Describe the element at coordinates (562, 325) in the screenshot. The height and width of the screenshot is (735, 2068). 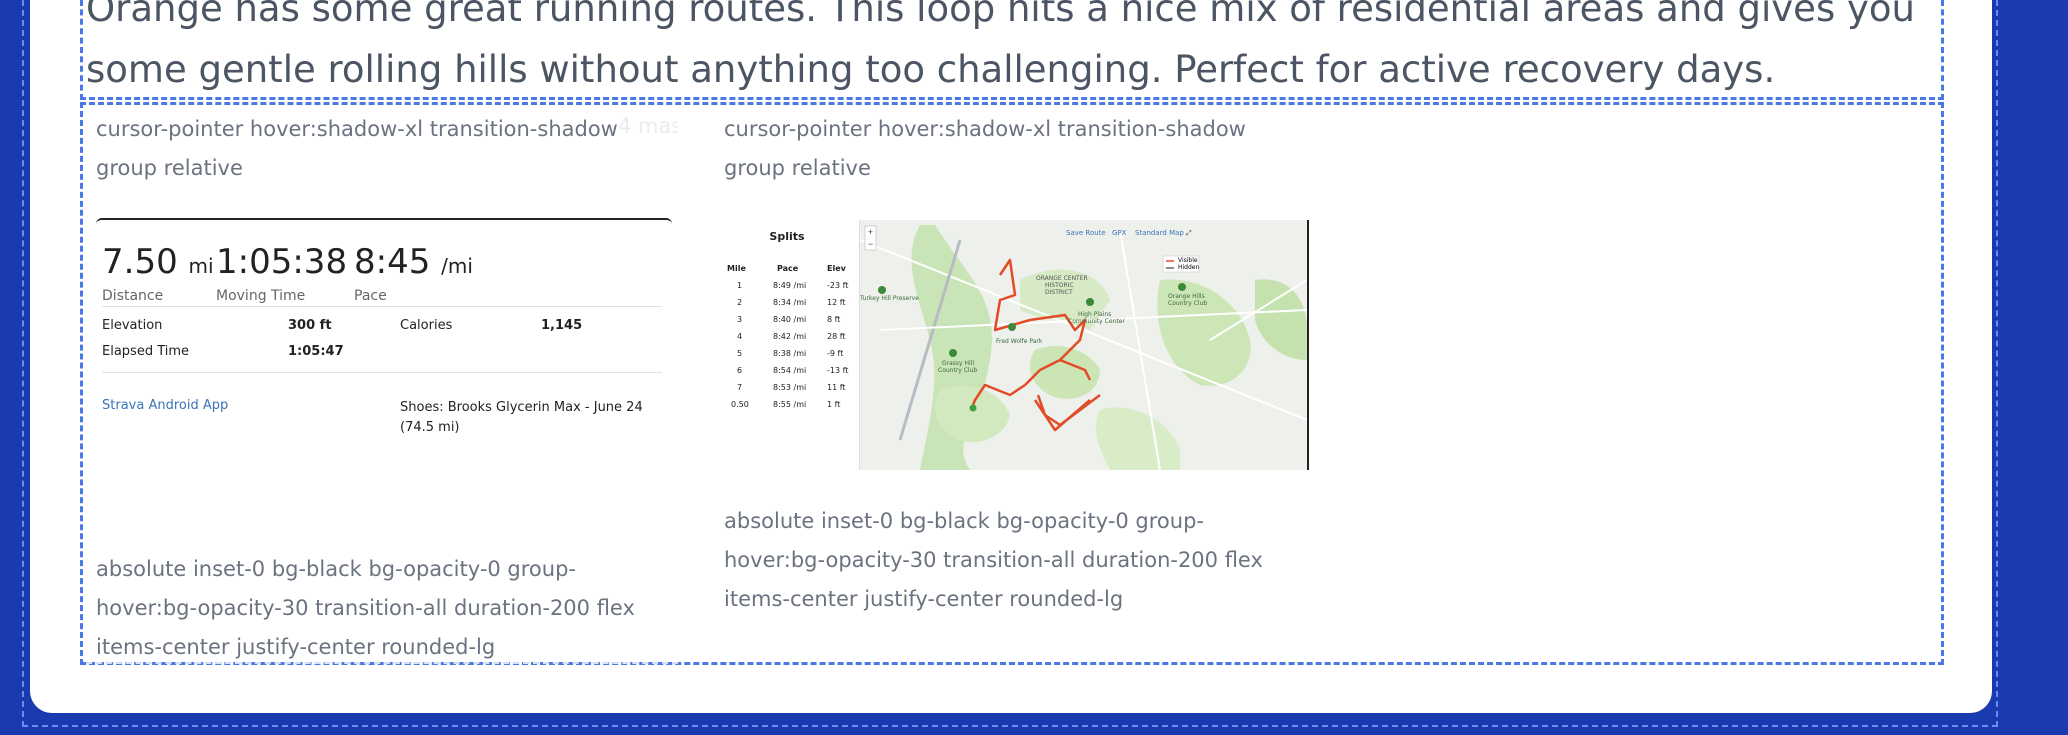
I see `calories-value: 1,145` at that location.